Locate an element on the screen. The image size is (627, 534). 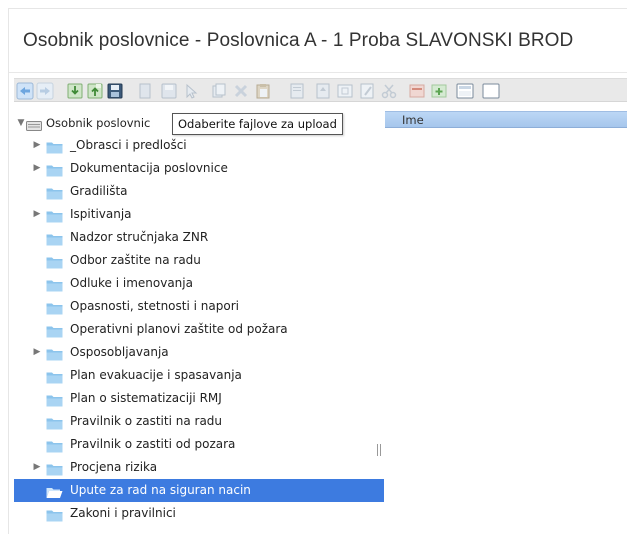
upload-tooltip: Odaberite fajlove za upload is located at coordinates (257, 124).